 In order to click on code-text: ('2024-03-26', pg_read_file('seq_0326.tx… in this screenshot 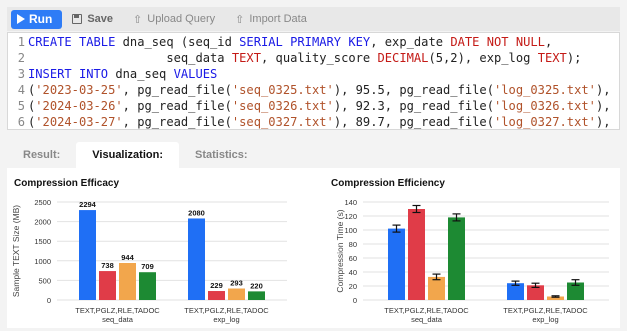, I will do `click(319, 106)`.